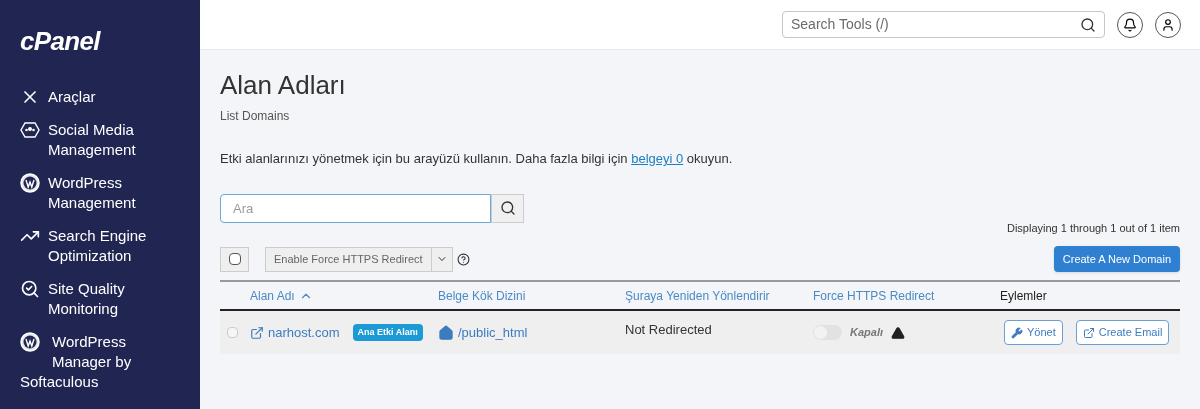 The width and height of the screenshot is (1200, 409). I want to click on row-checkbox, so click(232, 332).